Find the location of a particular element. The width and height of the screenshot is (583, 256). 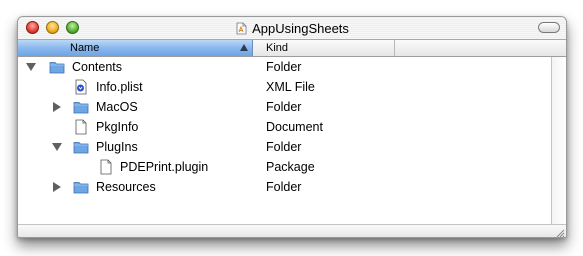

resize-grip-icon is located at coordinates (559, 231).